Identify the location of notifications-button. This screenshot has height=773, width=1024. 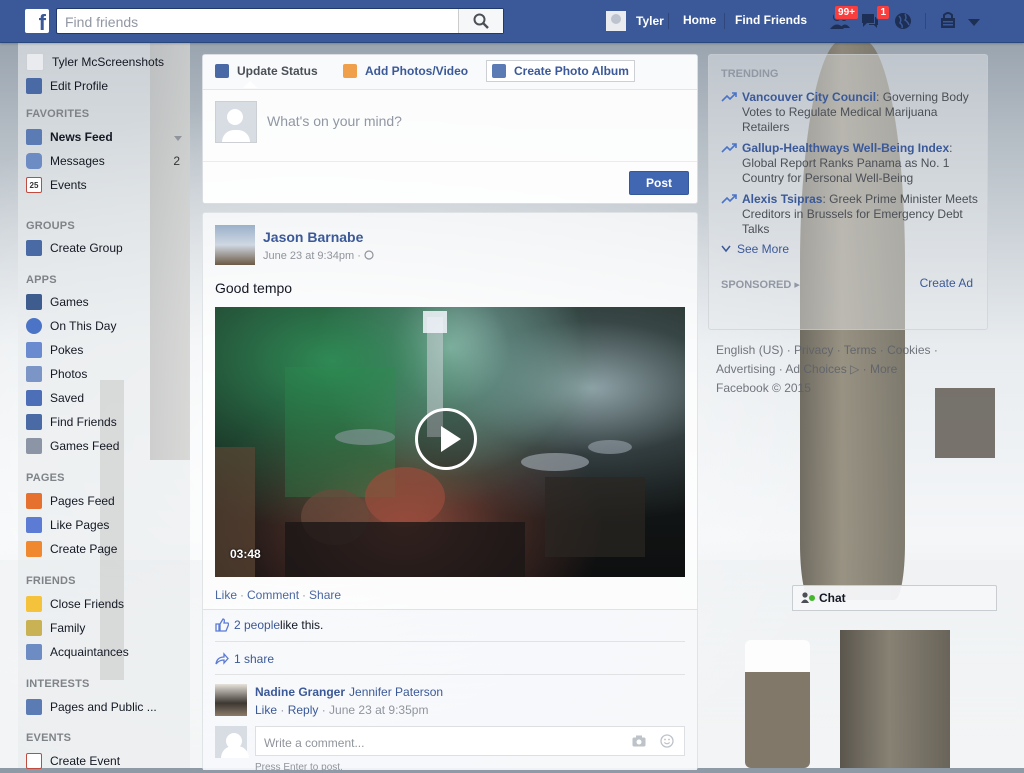
(904, 21).